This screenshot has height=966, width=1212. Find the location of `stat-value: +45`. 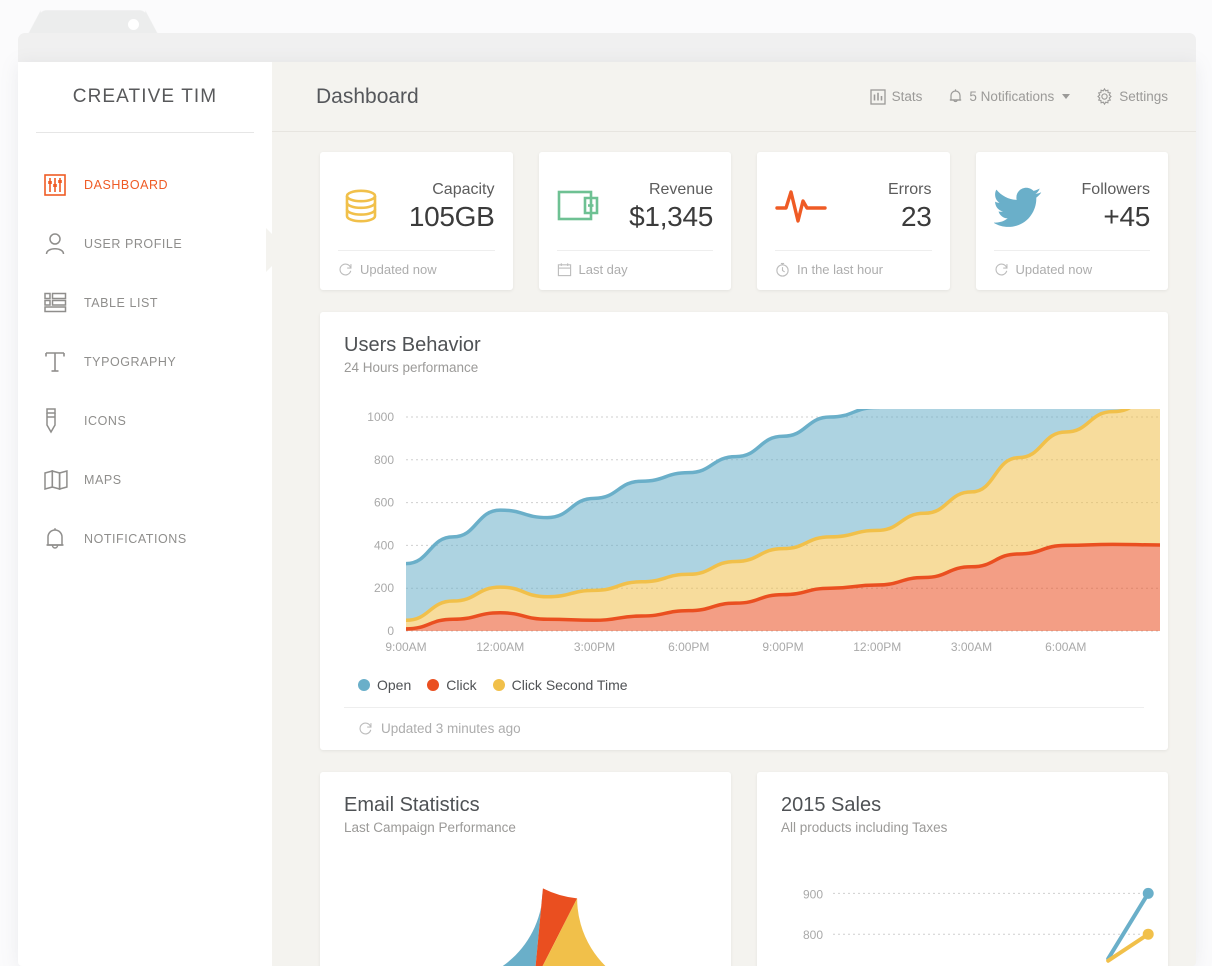

stat-value: +45 is located at coordinates (1126, 217).